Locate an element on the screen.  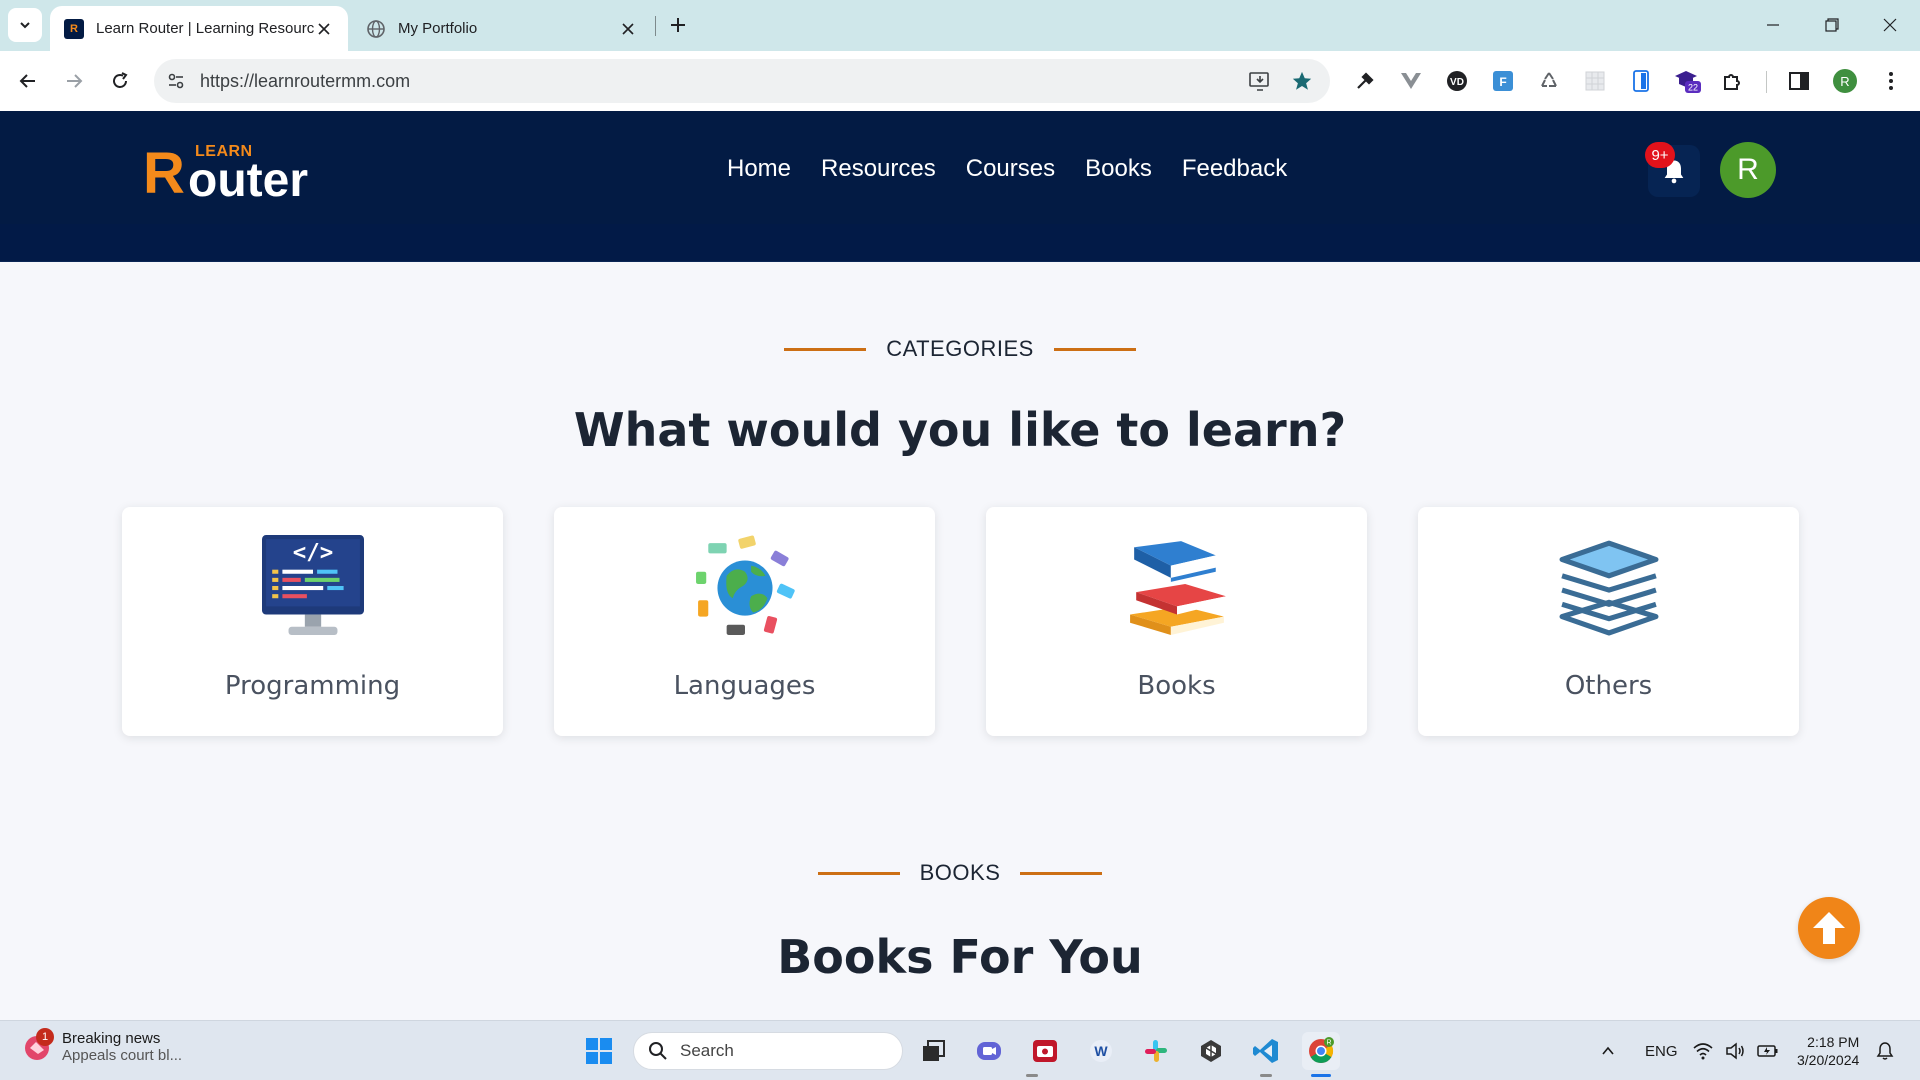
section-label-text: BOOKS is located at coordinates (960, 872).